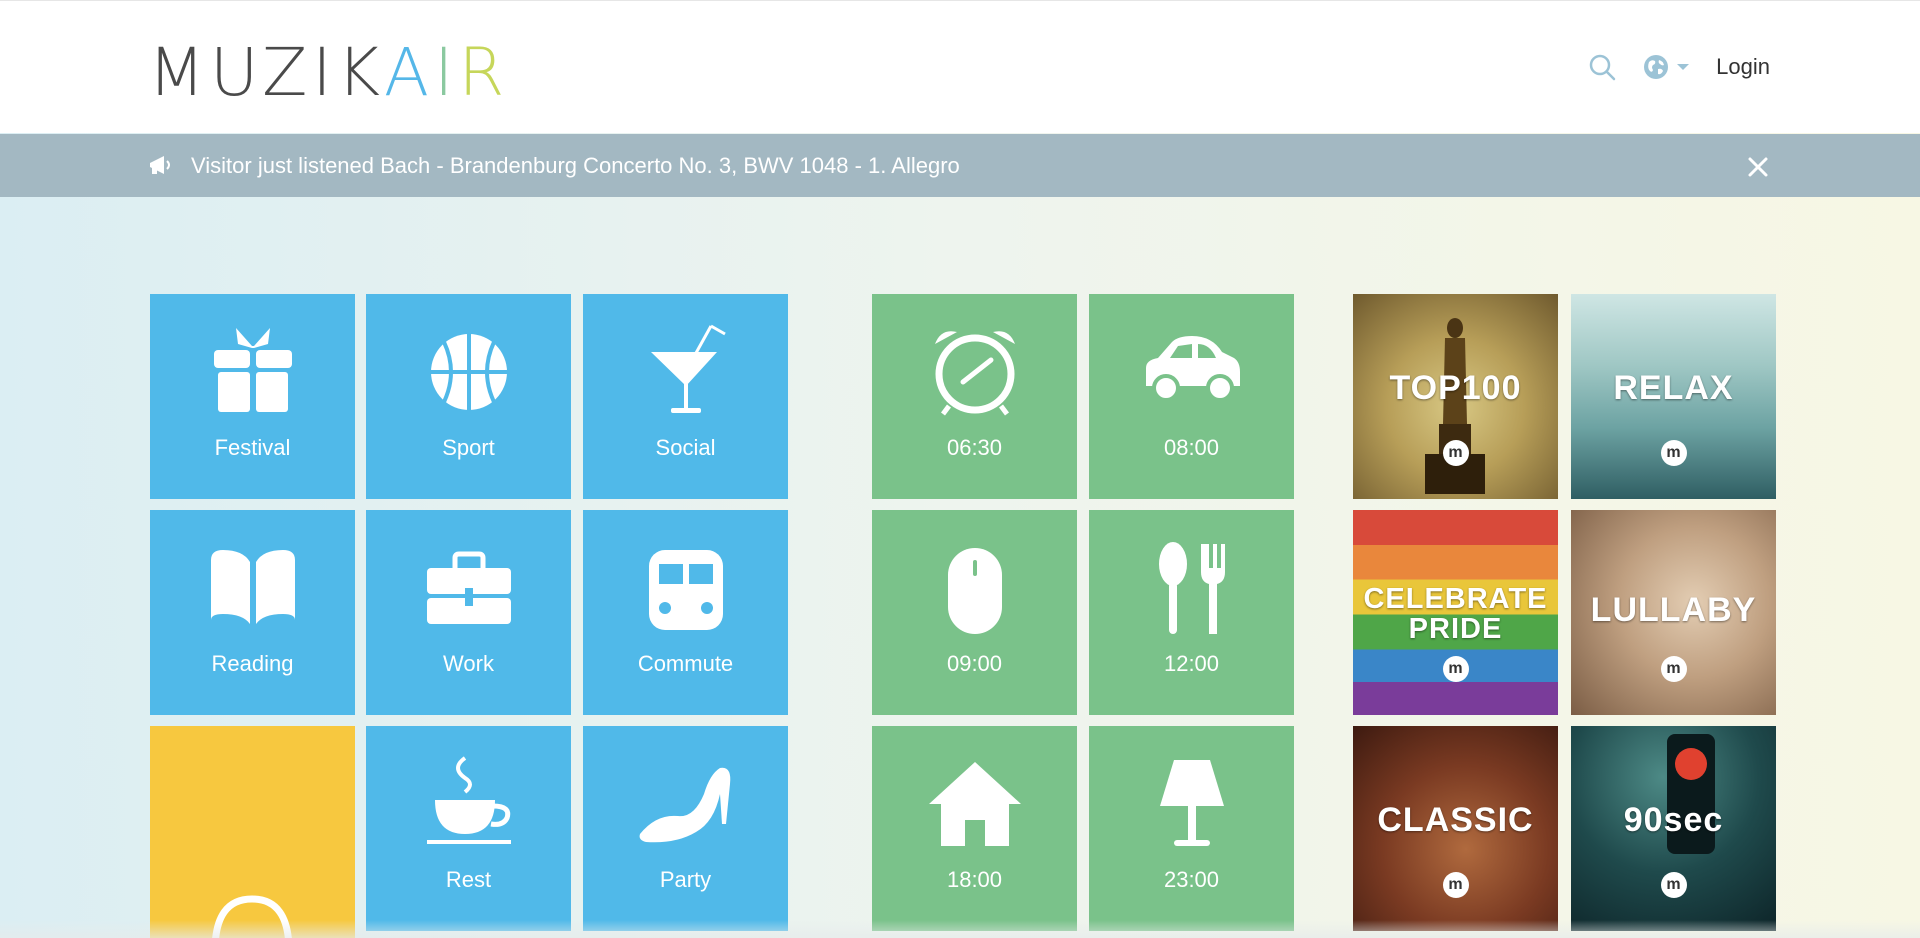  What do you see at coordinates (685, 663) in the screenshot?
I see `tile-label: Commute` at bounding box center [685, 663].